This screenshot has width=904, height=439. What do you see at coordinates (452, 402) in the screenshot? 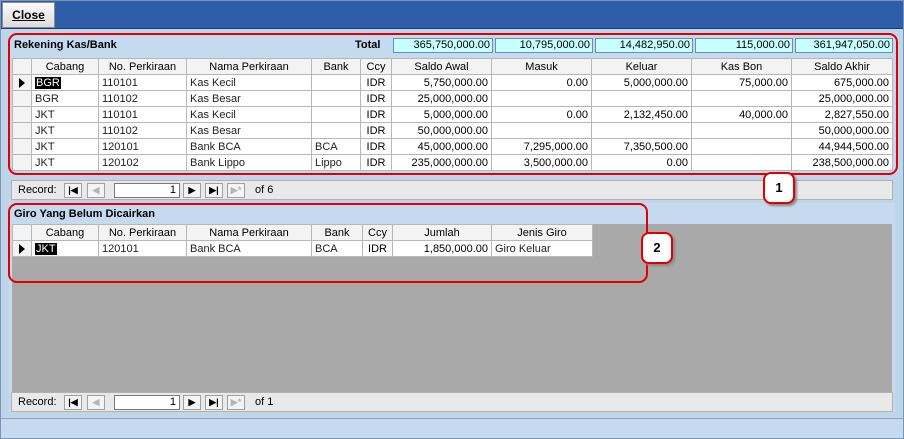
I see `panel2-record-navigator: Record: |◀ ◀ 1 ▶ ▶| ▶* of 1` at bounding box center [452, 402].